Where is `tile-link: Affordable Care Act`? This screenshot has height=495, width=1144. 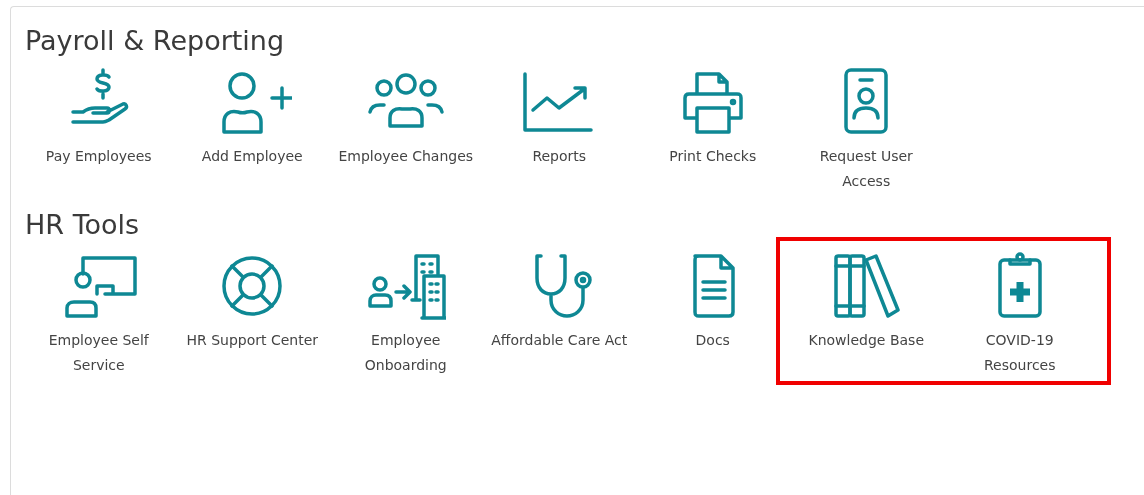
tile-link: Affordable Care Act is located at coordinates (559, 340).